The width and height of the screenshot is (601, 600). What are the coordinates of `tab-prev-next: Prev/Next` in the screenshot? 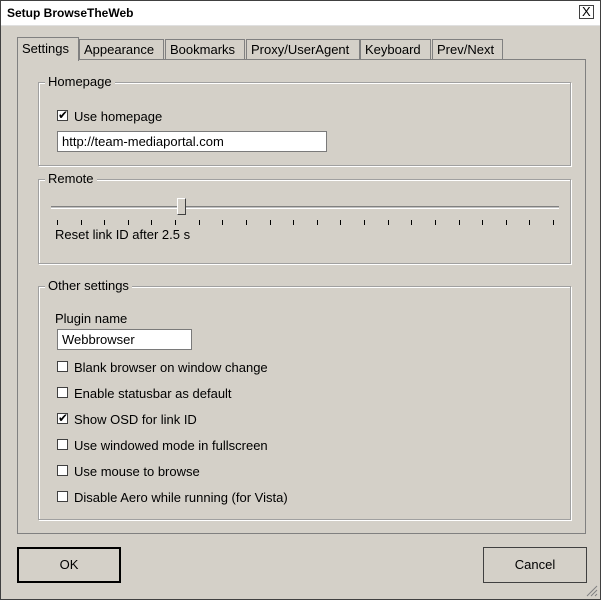 It's located at (467, 49).